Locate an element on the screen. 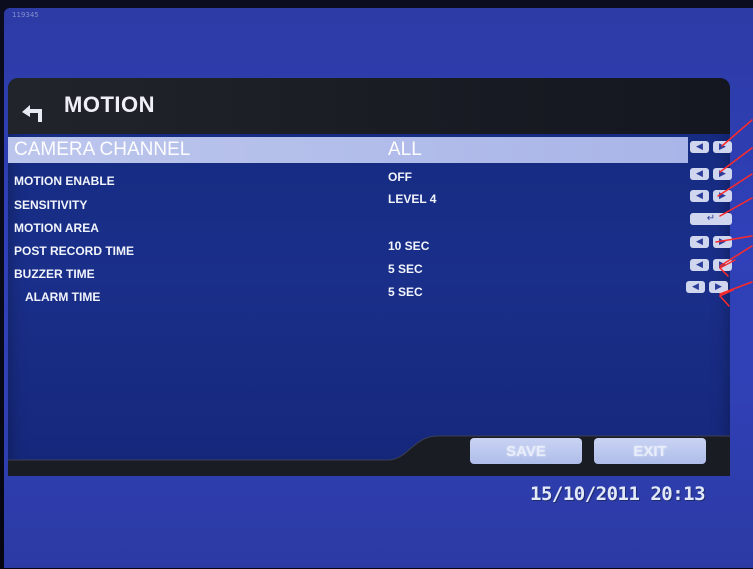 The image size is (753, 569). annotation-arrow is located at coordinates (737, 133).